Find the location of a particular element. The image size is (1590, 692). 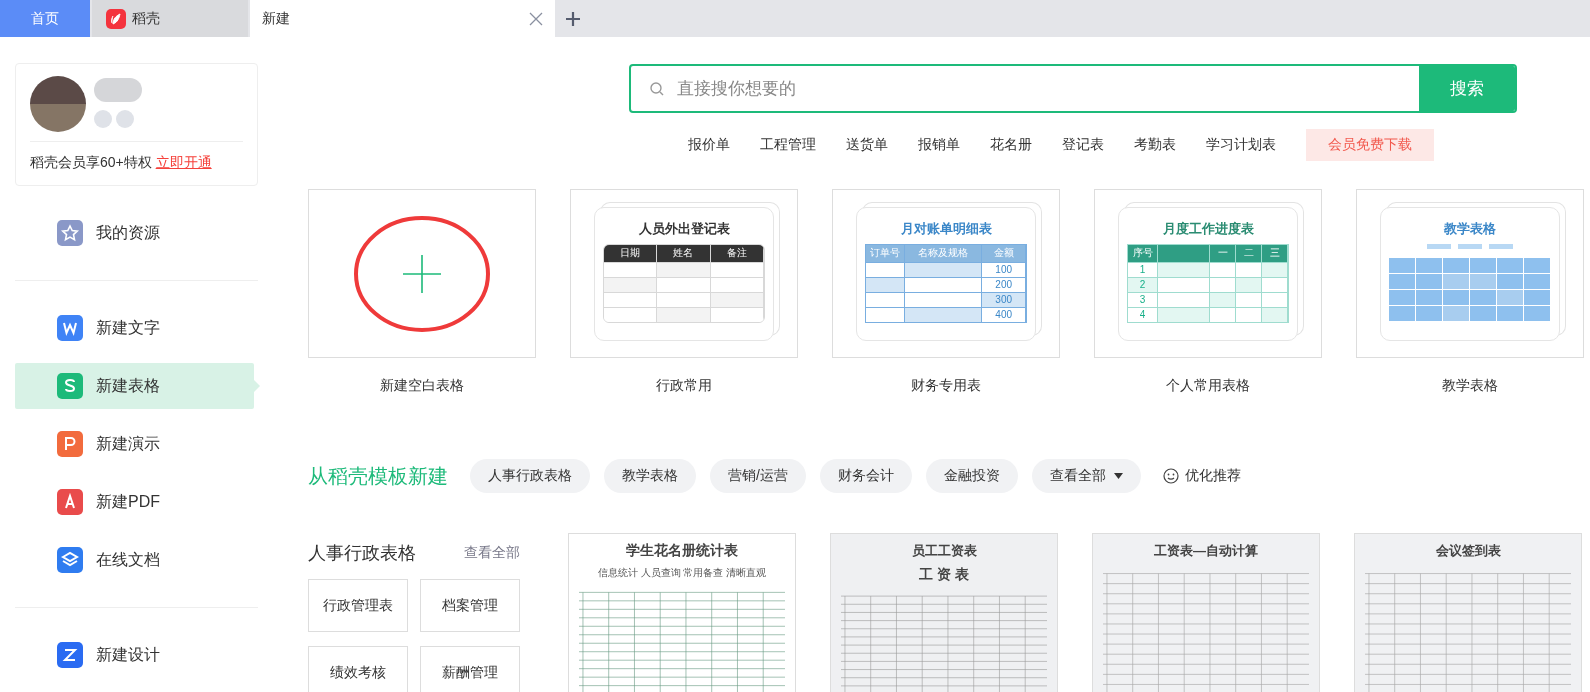

preview-title: 教学表格 is located at coordinates (1470, 228).